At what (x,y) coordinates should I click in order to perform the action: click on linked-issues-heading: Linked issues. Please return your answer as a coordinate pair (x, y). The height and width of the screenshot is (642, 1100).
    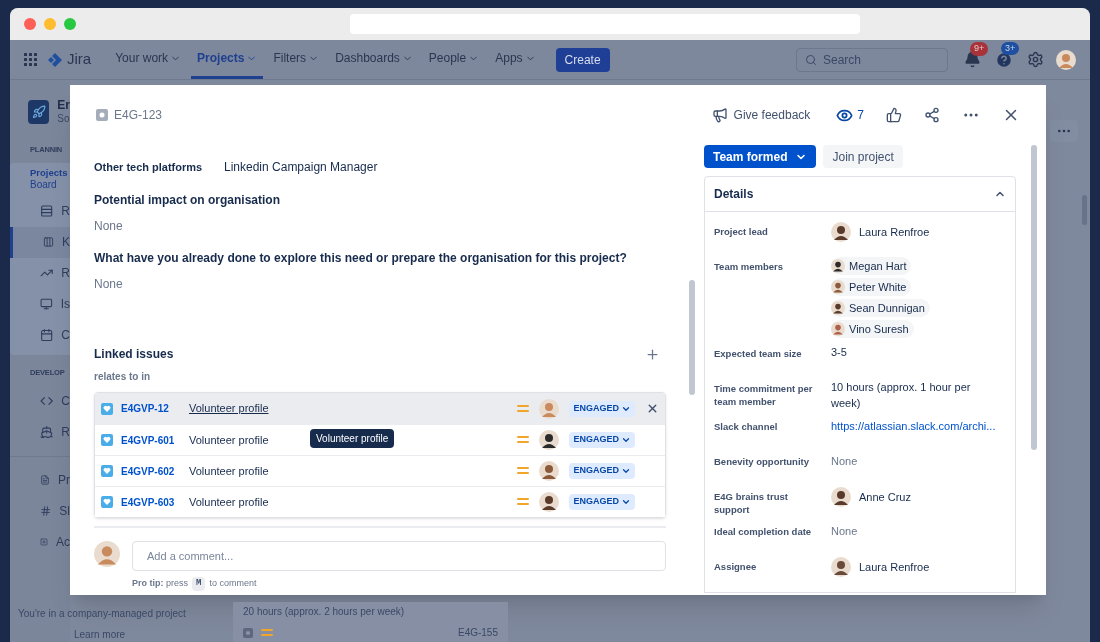
    Looking at the image, I should click on (134, 354).